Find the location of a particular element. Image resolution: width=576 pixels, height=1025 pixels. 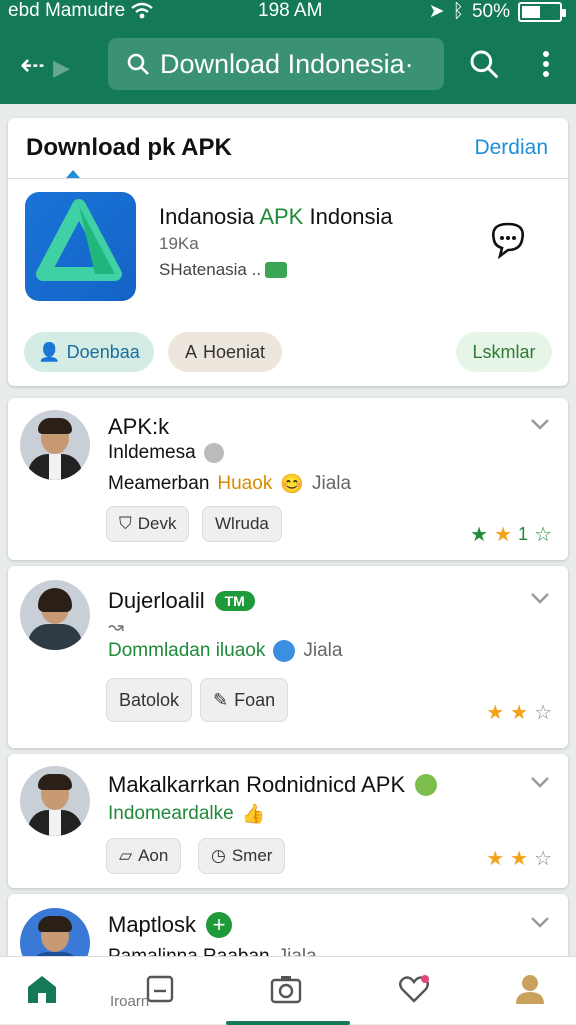

item-name: Makalkarrkan Rodnidnicd APK is located at coordinates (273, 785).